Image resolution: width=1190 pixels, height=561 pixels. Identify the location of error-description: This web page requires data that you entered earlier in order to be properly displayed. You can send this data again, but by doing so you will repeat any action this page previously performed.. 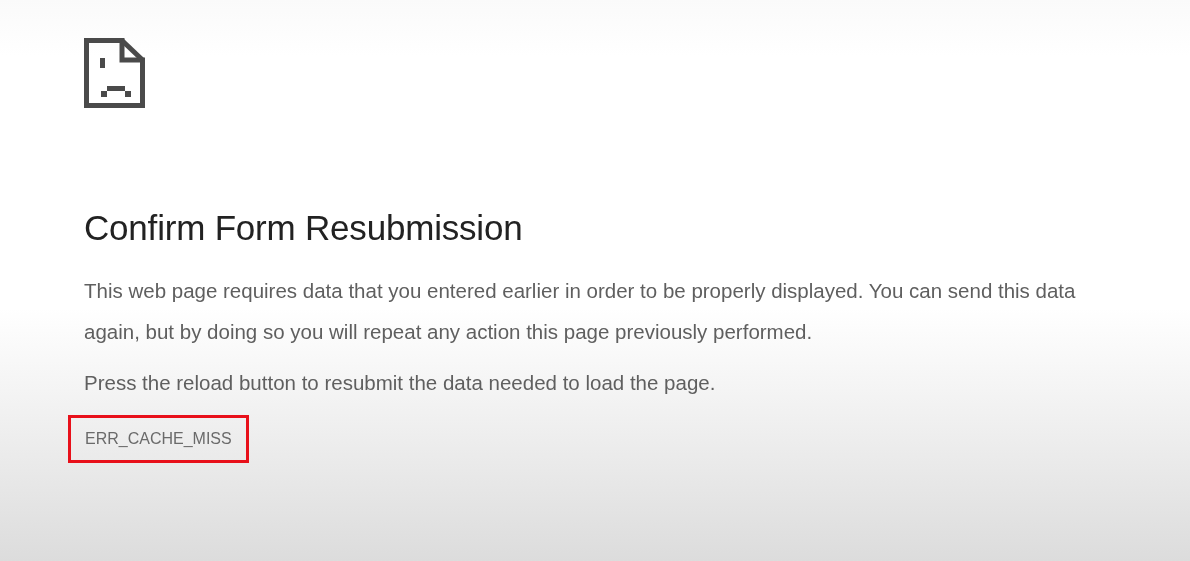
(580, 311).